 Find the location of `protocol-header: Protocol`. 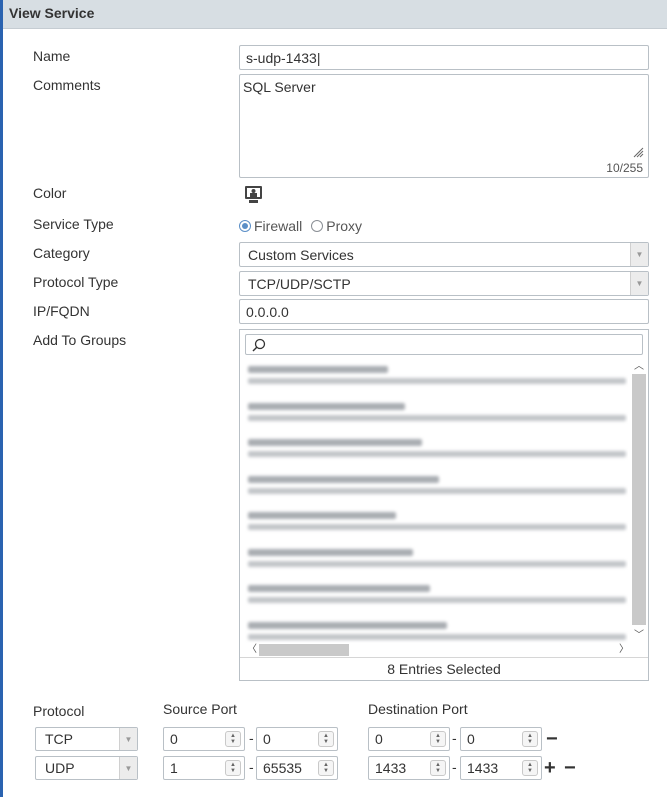

protocol-header: Protocol is located at coordinates (59, 711).